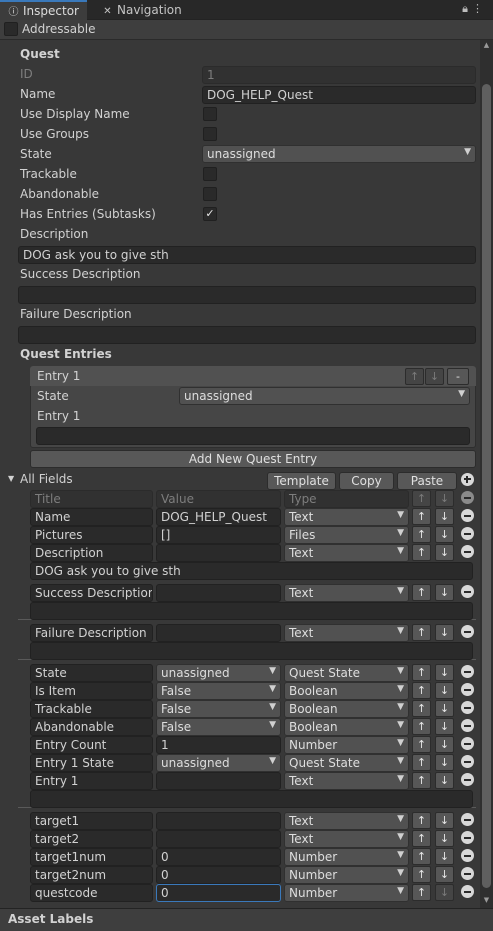 The image size is (493, 931). What do you see at coordinates (339, 95) in the screenshot?
I see `name-field: DOG_HELP_Quest` at bounding box center [339, 95].